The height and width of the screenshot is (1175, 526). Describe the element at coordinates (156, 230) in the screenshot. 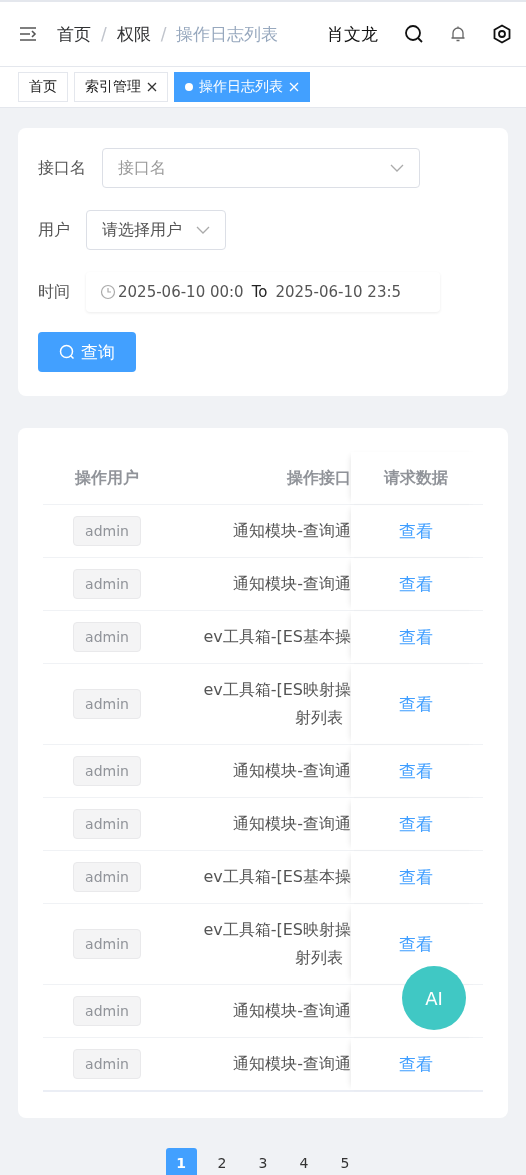

I see `select-field: 请选择用户` at that location.